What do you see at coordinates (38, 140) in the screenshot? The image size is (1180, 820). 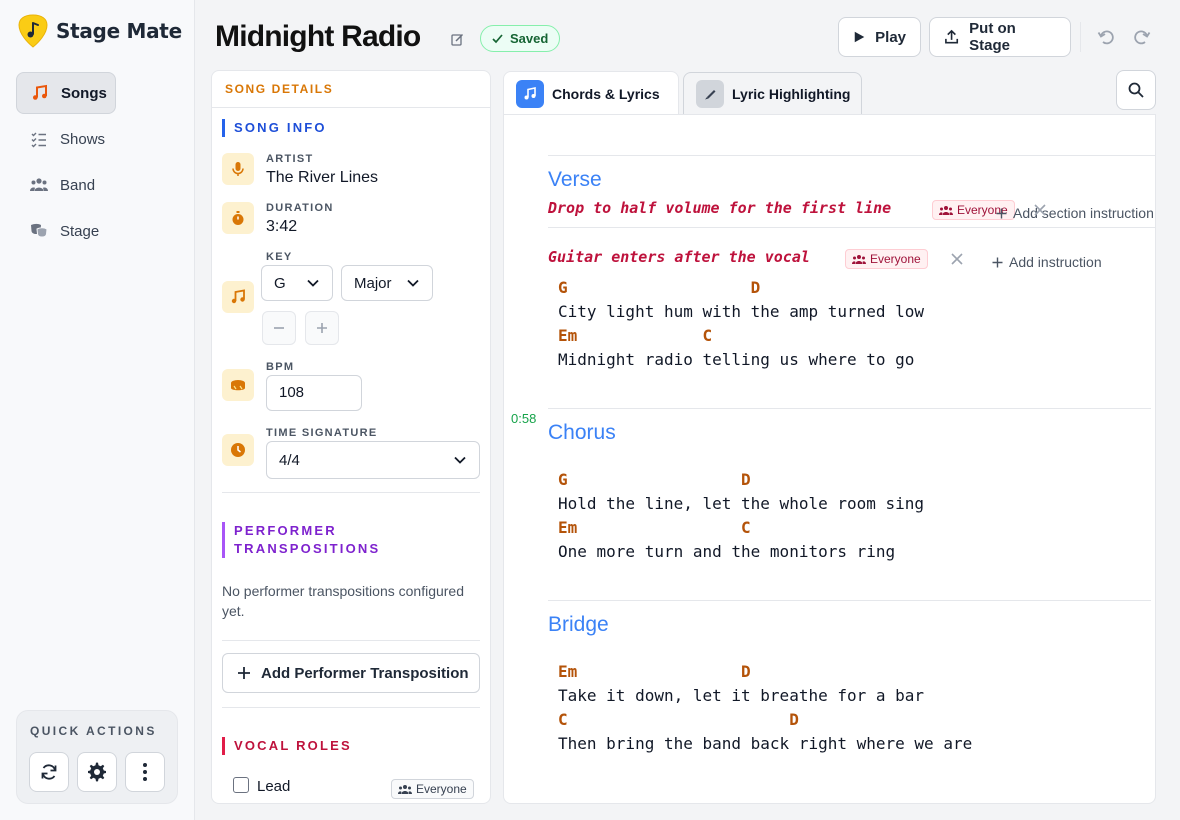 I see `list-check-icon` at bounding box center [38, 140].